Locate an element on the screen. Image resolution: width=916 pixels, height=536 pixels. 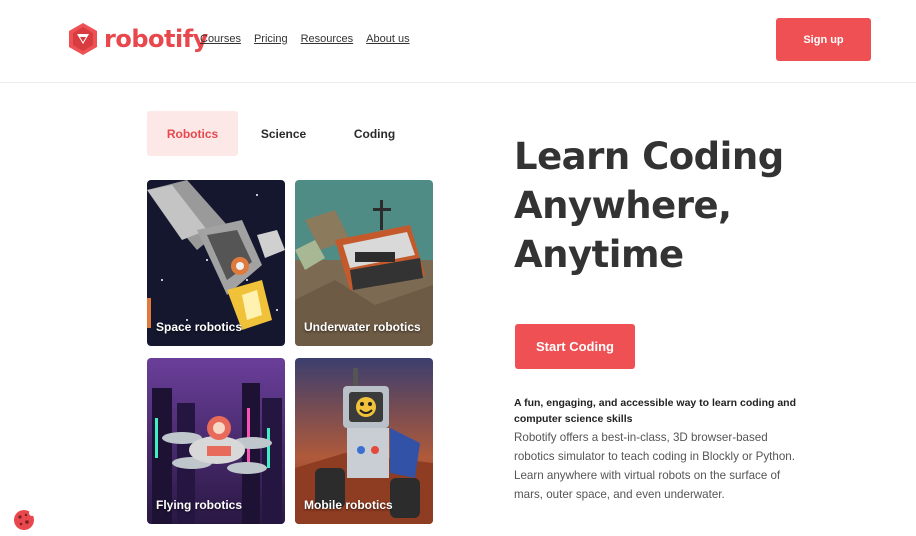
card-label: Space robotics is located at coordinates (199, 327).